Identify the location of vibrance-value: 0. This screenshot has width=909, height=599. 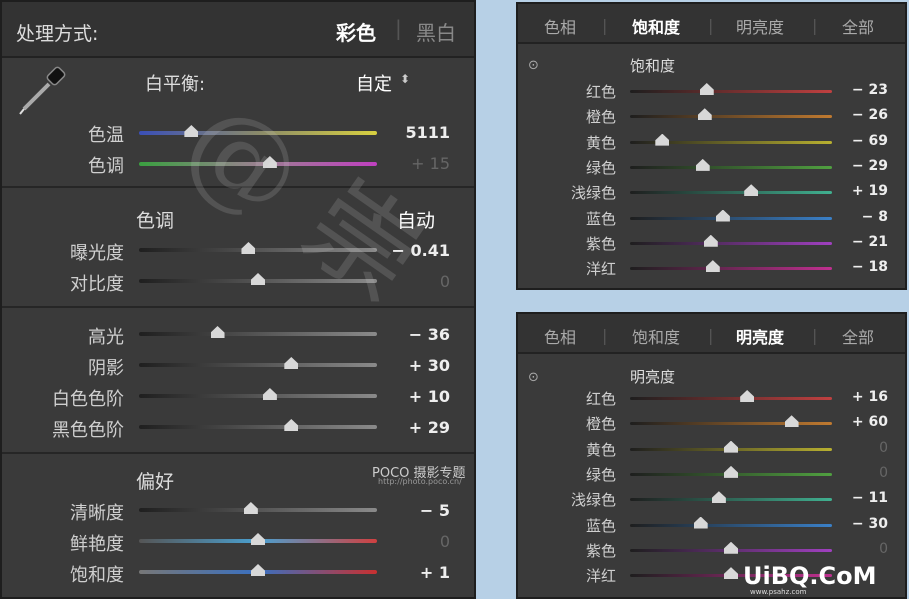
(416, 541).